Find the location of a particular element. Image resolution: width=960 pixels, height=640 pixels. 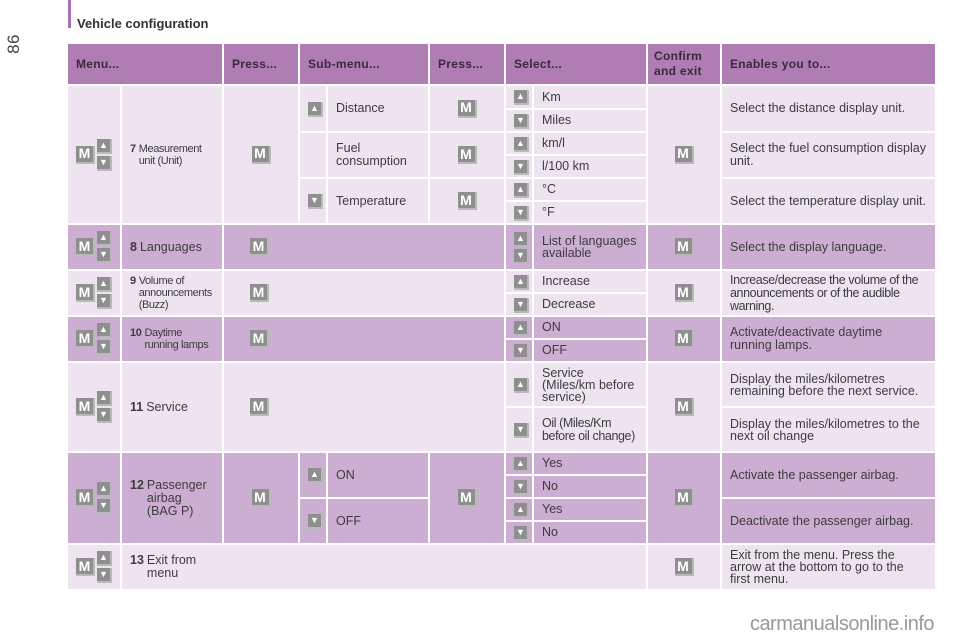

confirm-cell: M is located at coordinates (684, 154).